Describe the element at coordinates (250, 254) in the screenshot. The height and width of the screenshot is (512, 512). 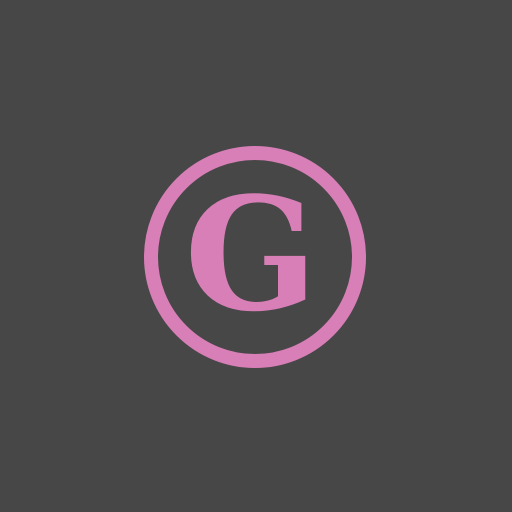
I see `logo-letter: G` at that location.